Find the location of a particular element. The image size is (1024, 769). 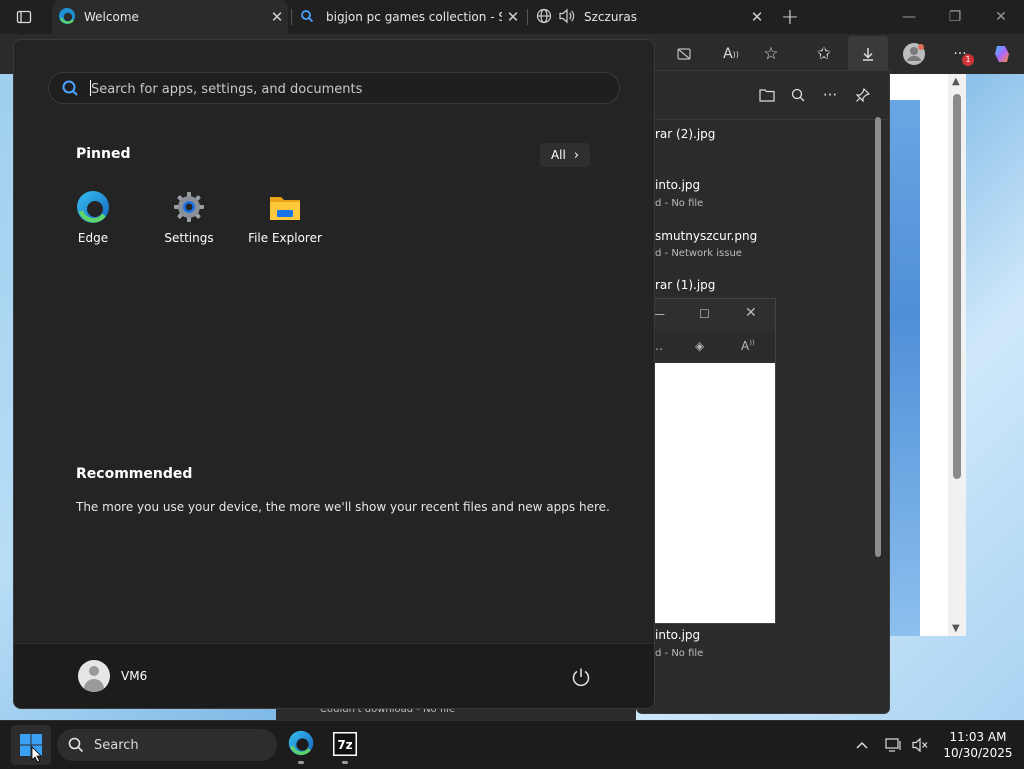

power-icon is located at coordinates (581, 677).